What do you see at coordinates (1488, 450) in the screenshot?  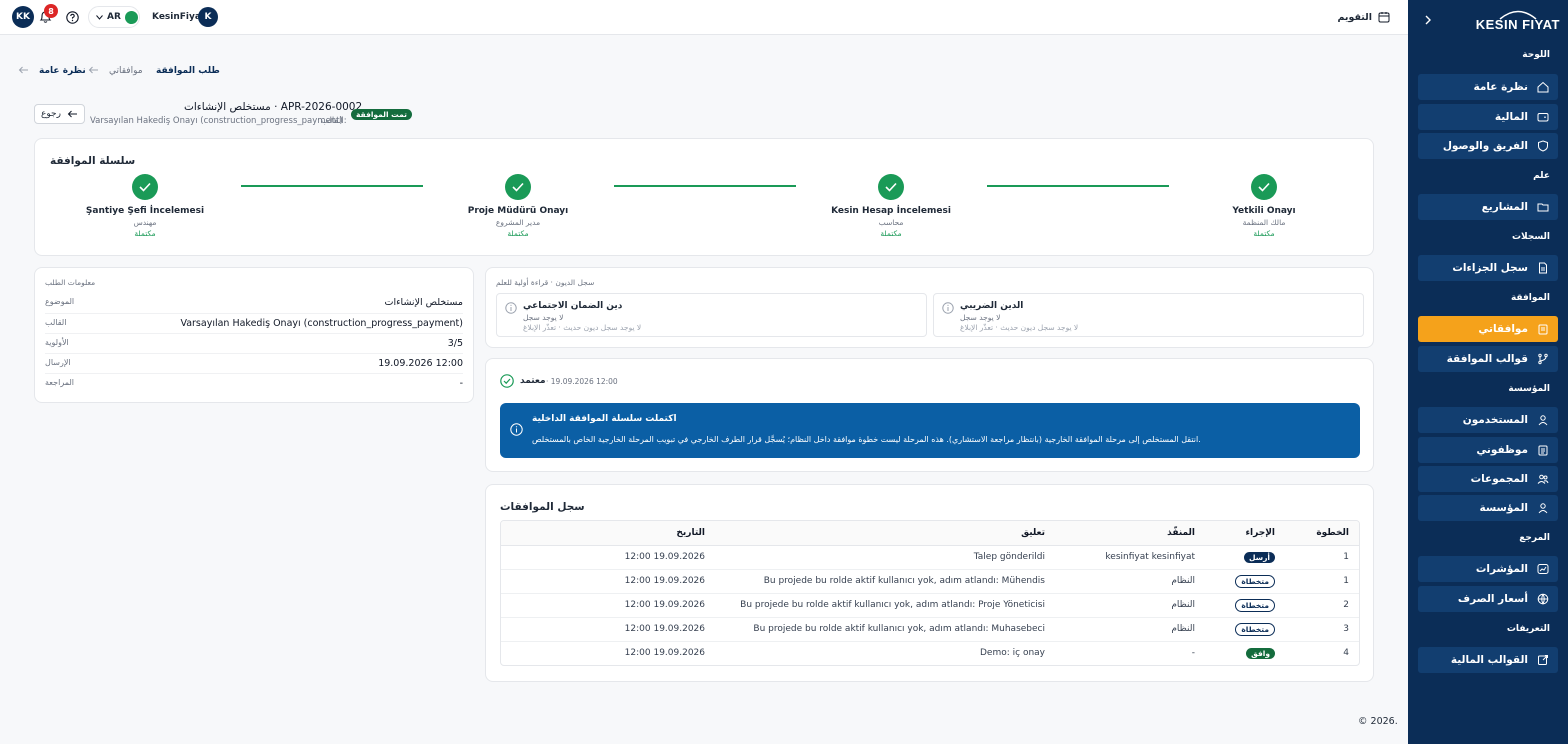 I see `nav-employees: موظفوني` at bounding box center [1488, 450].